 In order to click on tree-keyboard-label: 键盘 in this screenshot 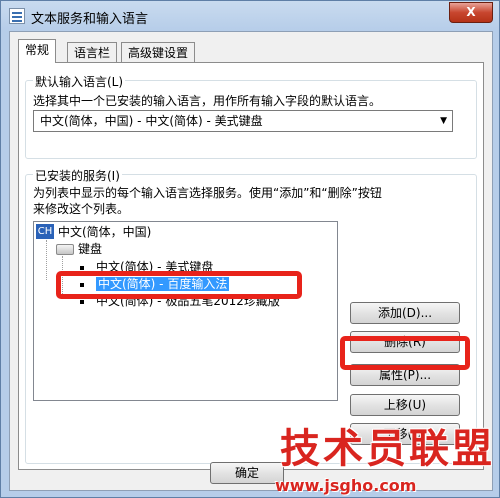, I will do `click(90, 249)`.